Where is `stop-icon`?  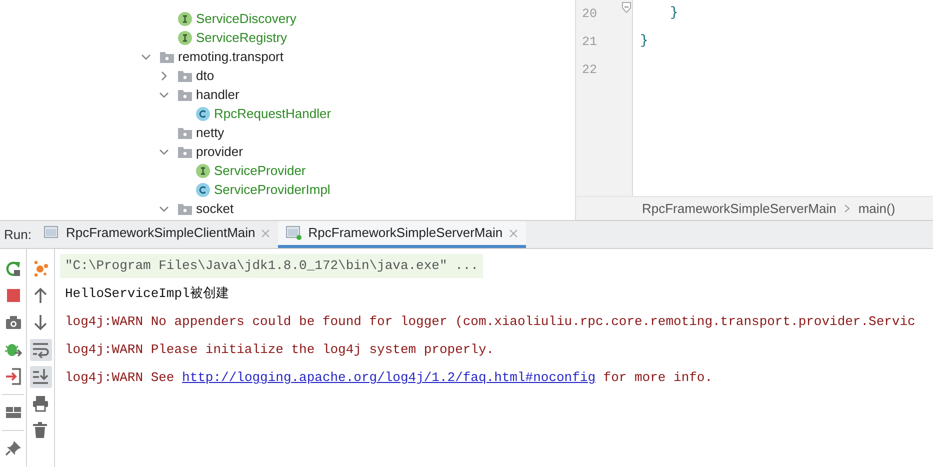 stop-icon is located at coordinates (13, 295).